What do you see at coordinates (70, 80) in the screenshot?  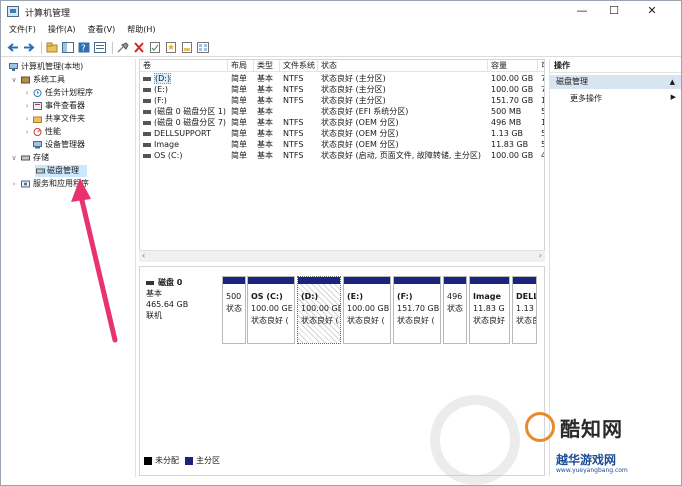 I see `tree-item-system-tools: ∨ 系统工具` at bounding box center [70, 80].